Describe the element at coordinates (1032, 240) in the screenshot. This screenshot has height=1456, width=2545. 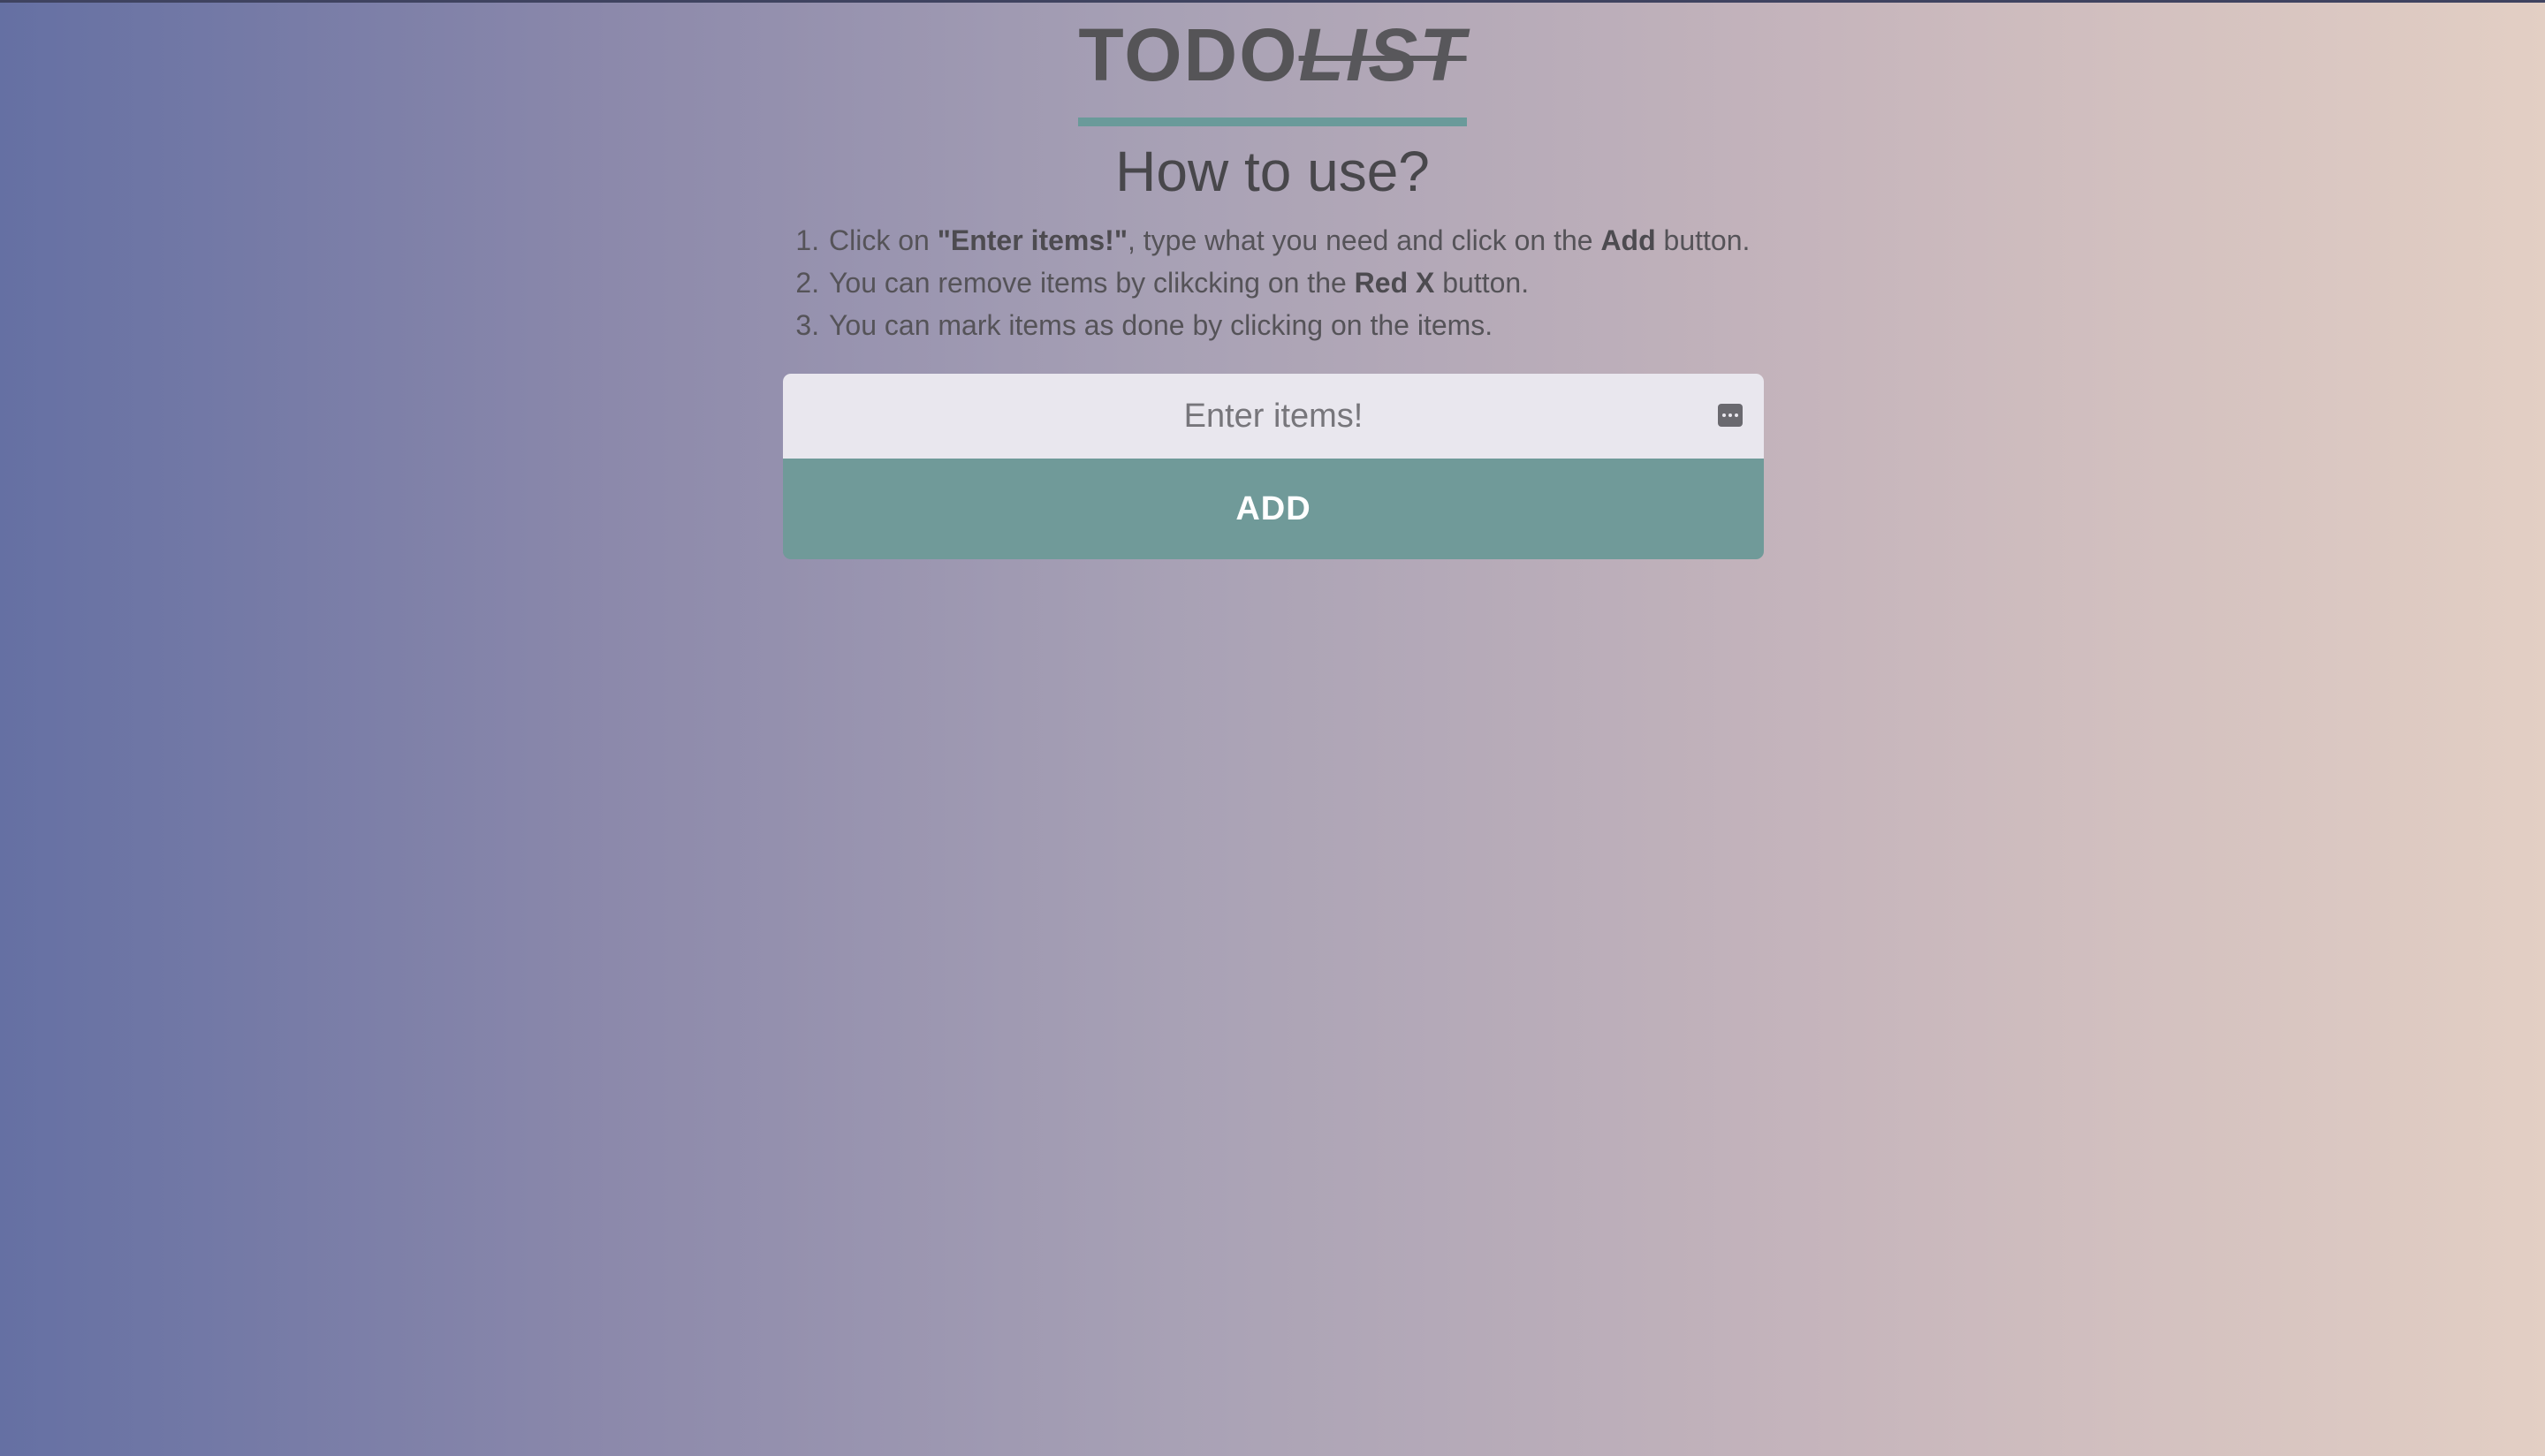
I see `step-1-enter-items-emphasis: "Enter items!"` at that location.